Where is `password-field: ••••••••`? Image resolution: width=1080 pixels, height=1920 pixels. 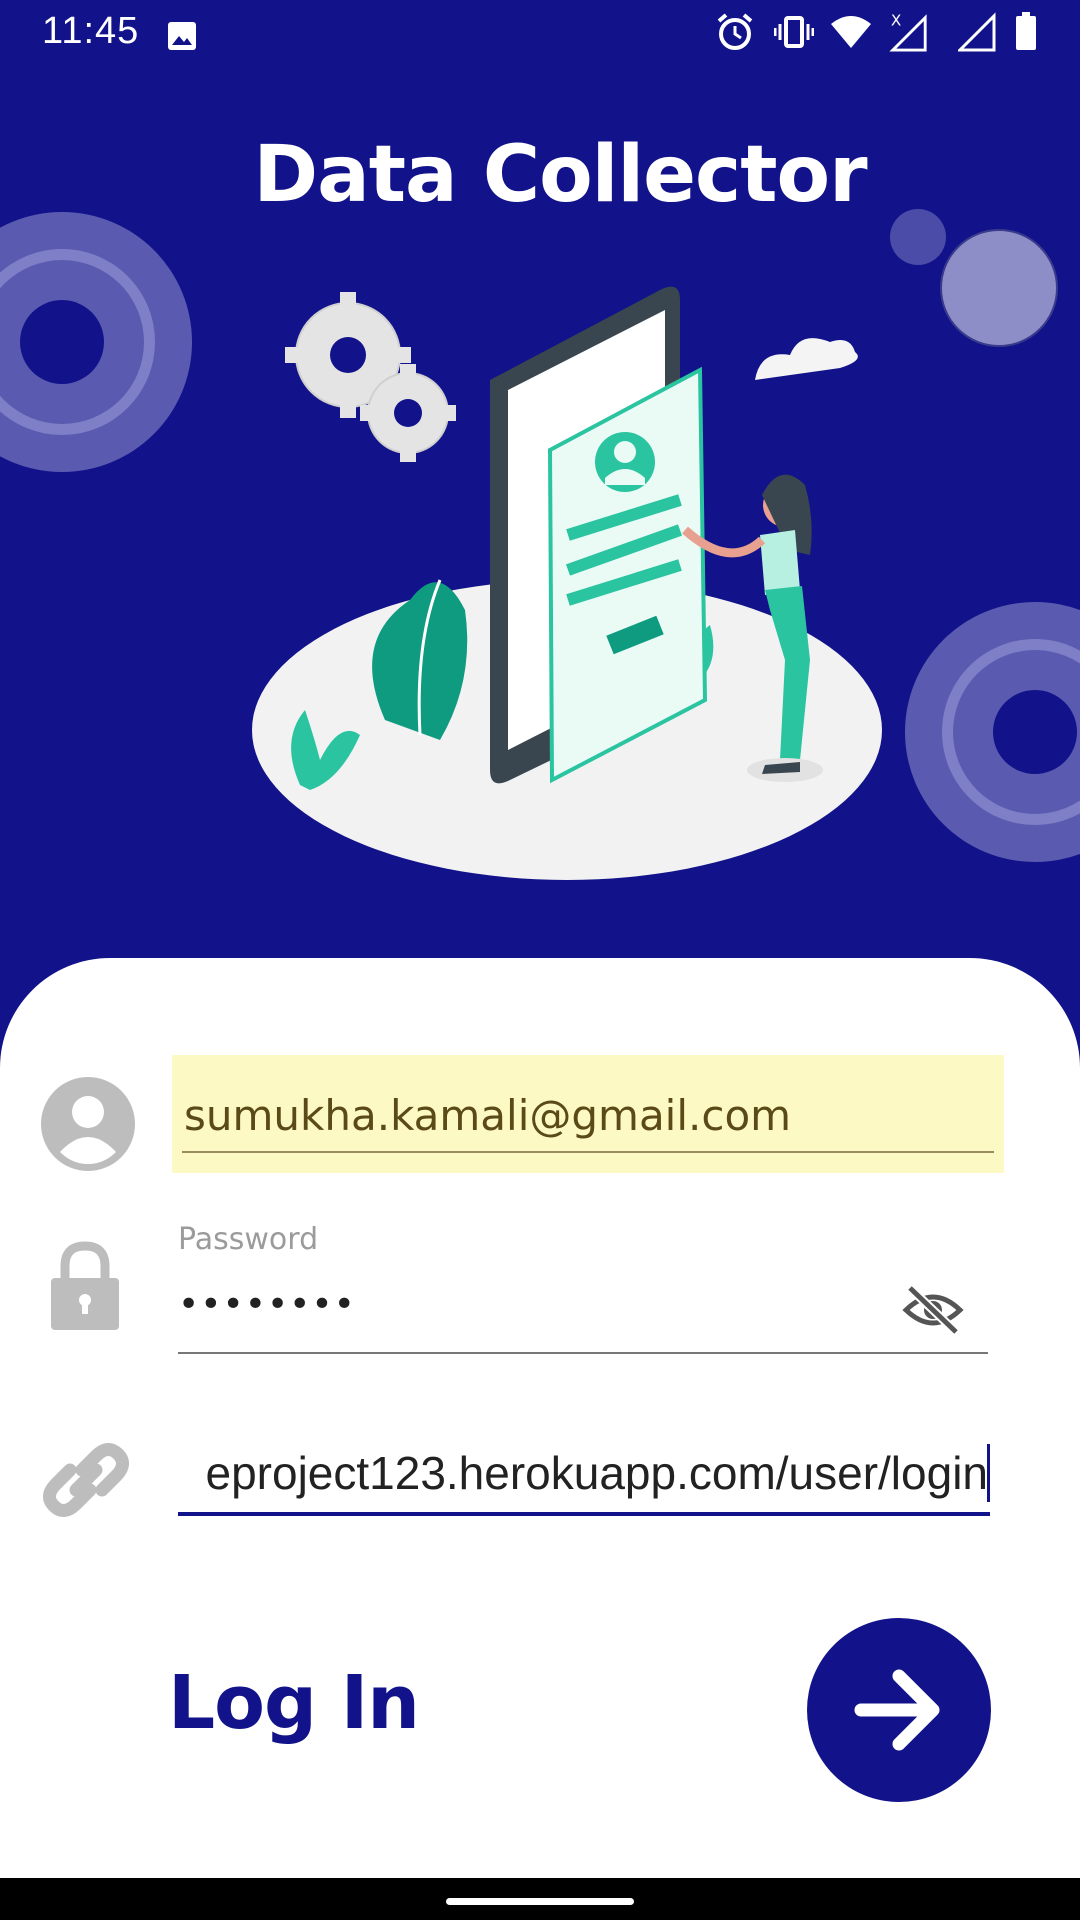 password-field: •••••••• is located at coordinates (267, 1304).